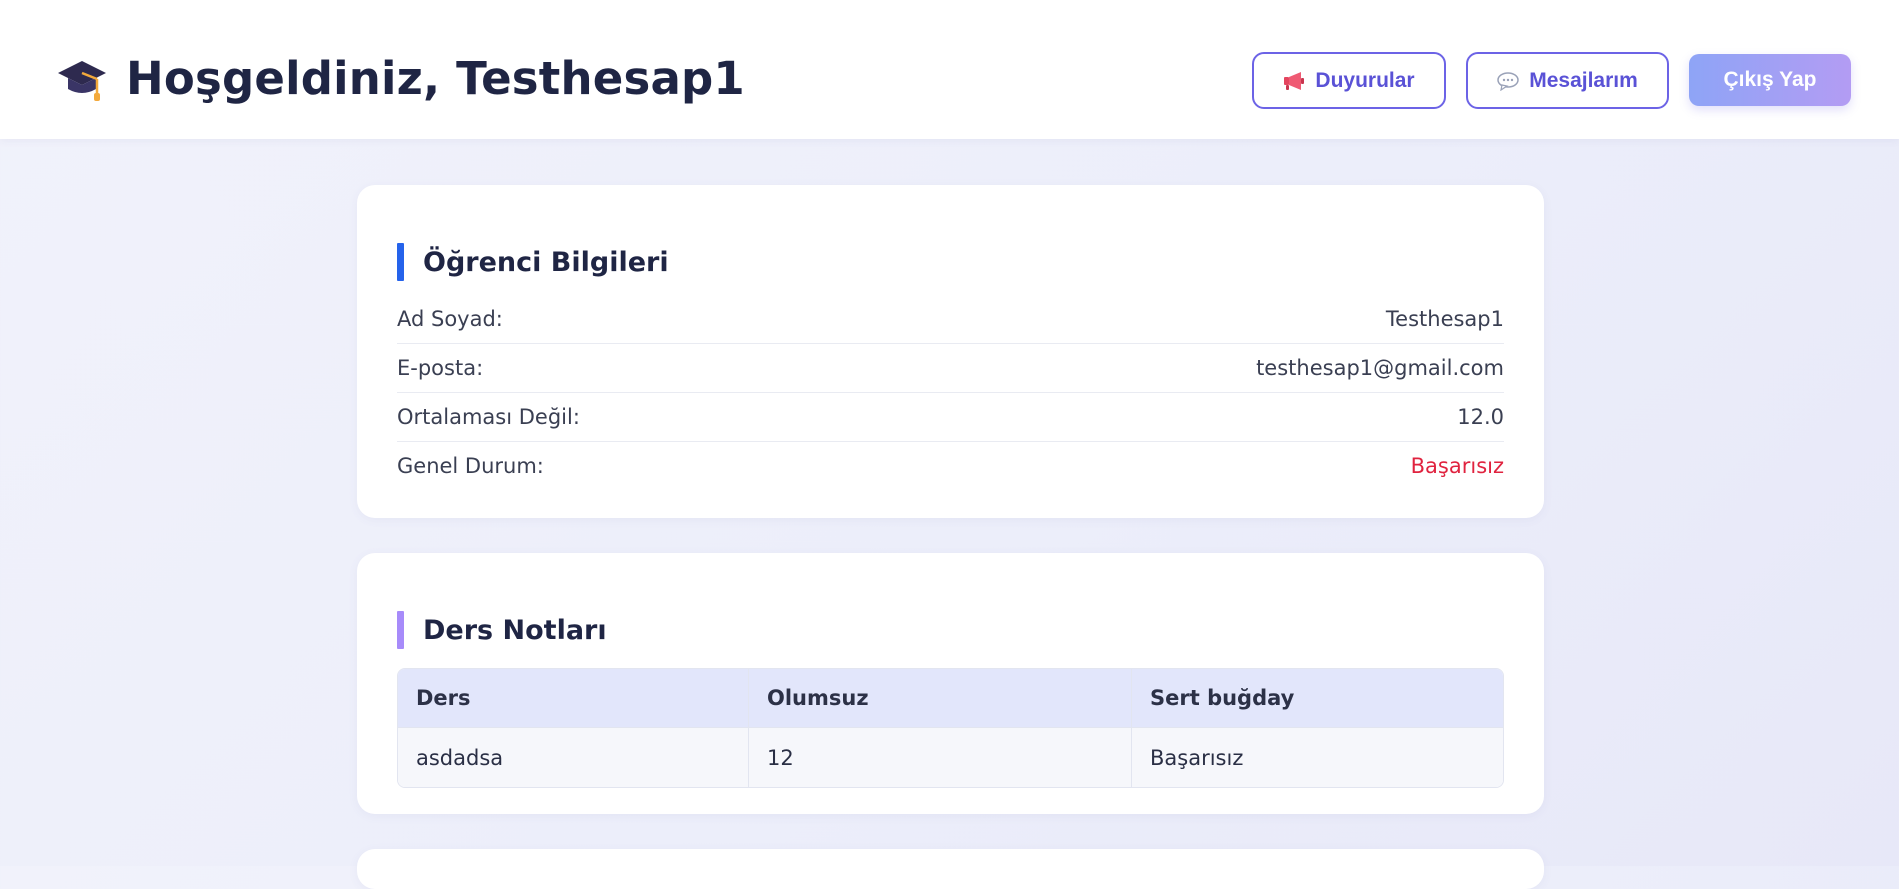  Describe the element at coordinates (515, 630) in the screenshot. I see `grades-title: Ders Notları` at that location.